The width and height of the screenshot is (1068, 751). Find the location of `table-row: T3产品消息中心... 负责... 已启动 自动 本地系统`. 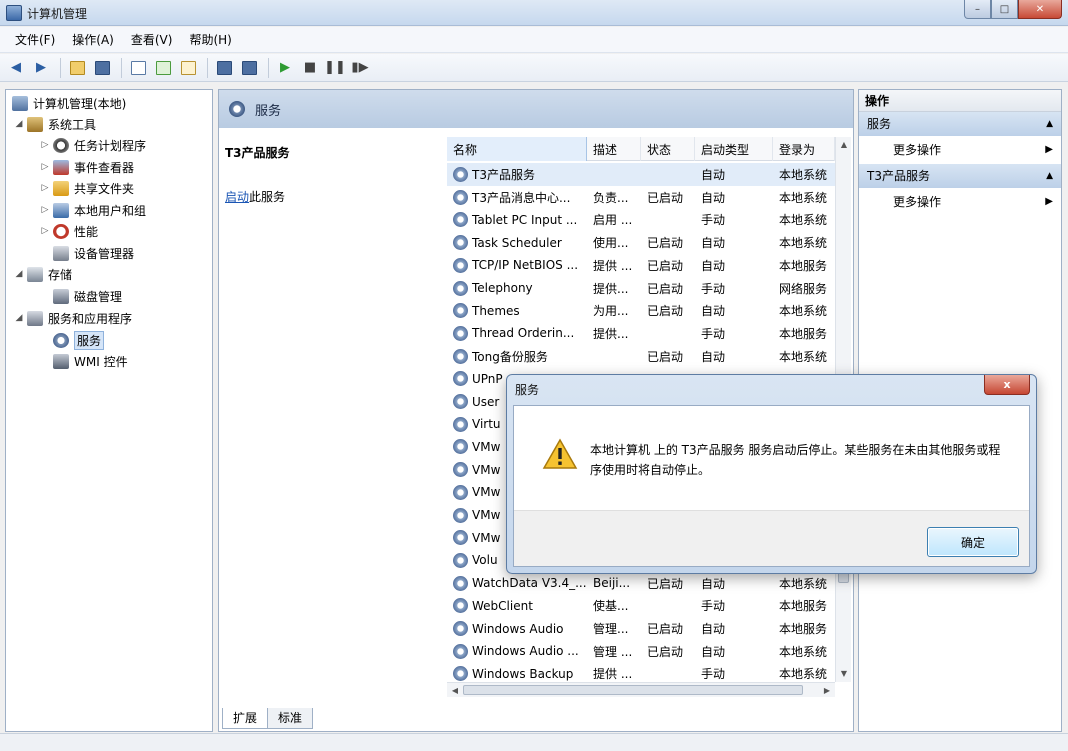

table-row: T3产品消息中心... 负责... 已启动 自动 本地系统 is located at coordinates (641, 197).